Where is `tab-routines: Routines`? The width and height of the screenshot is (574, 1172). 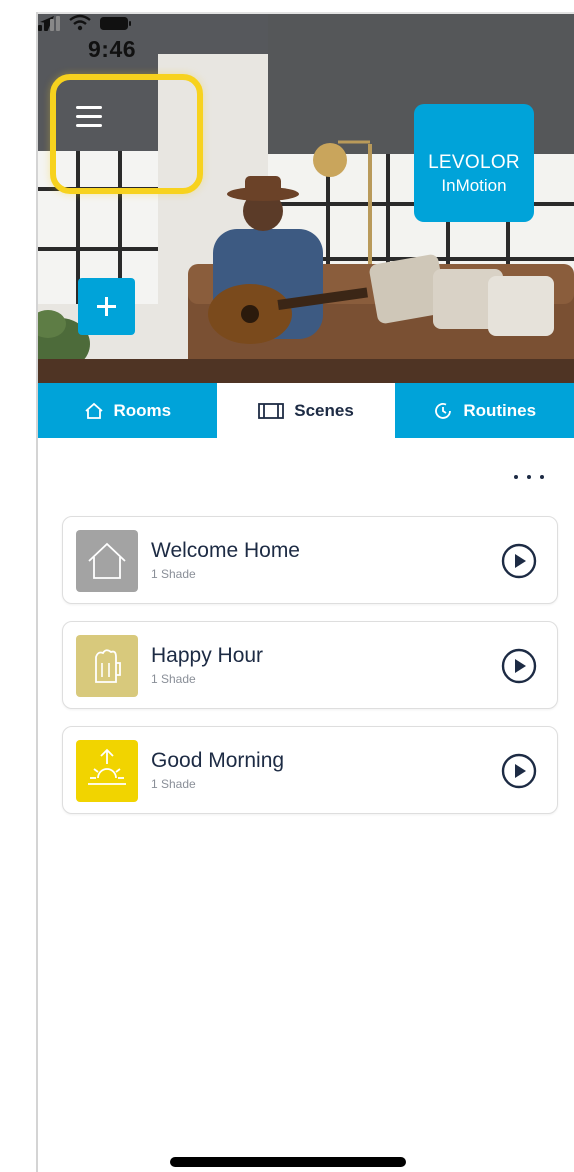
tab-routines: Routines is located at coordinates (484, 410).